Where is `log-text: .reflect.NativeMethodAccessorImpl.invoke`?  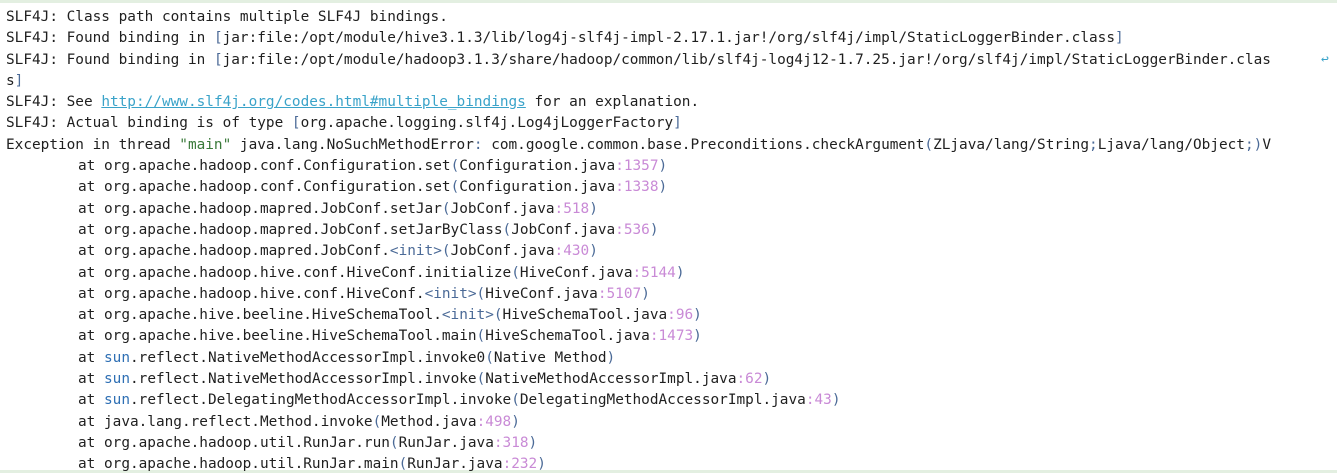 log-text: .reflect.NativeMethodAccessorImpl.invoke is located at coordinates (303, 379).